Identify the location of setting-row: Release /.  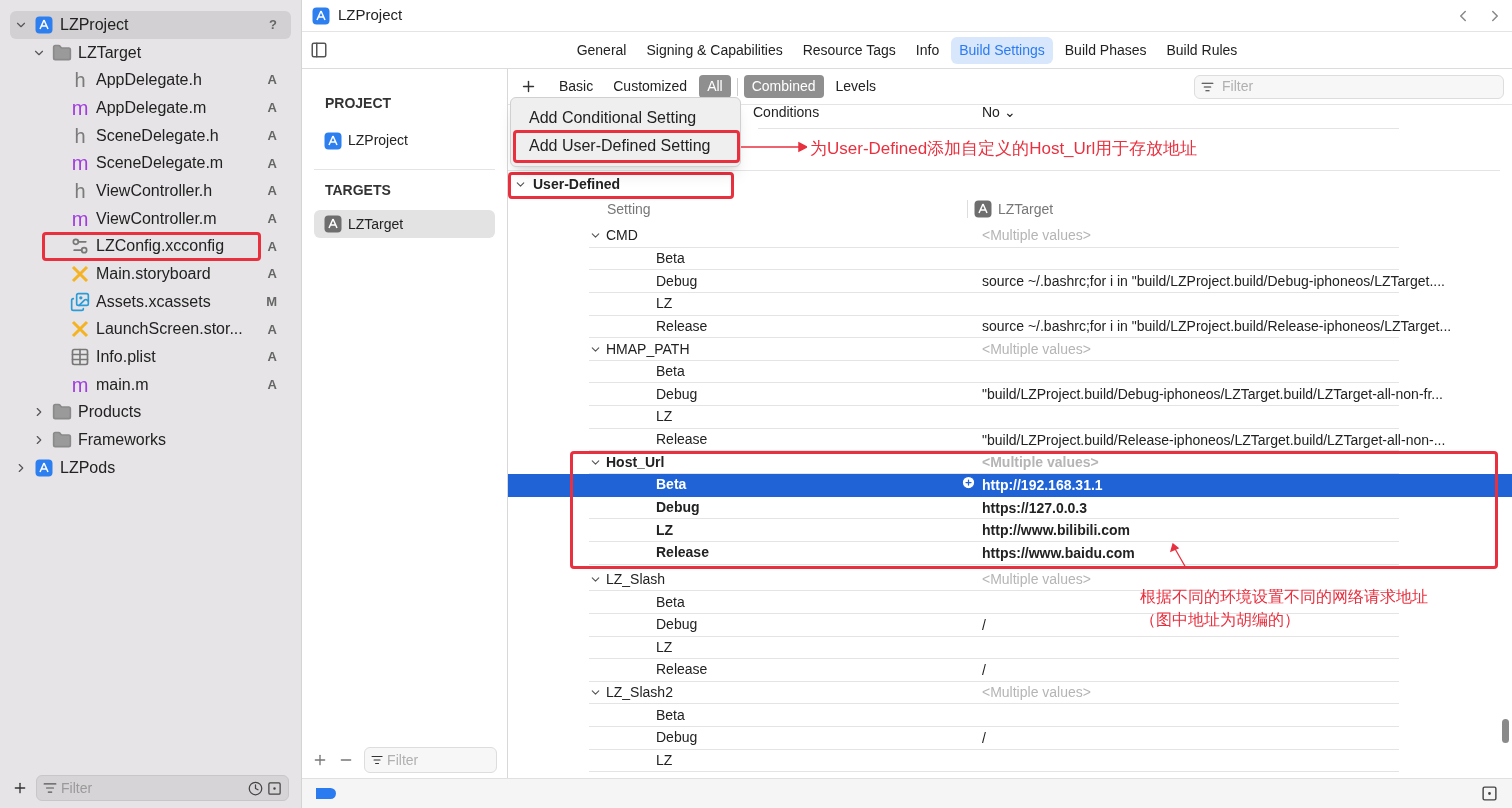
(787, 670).